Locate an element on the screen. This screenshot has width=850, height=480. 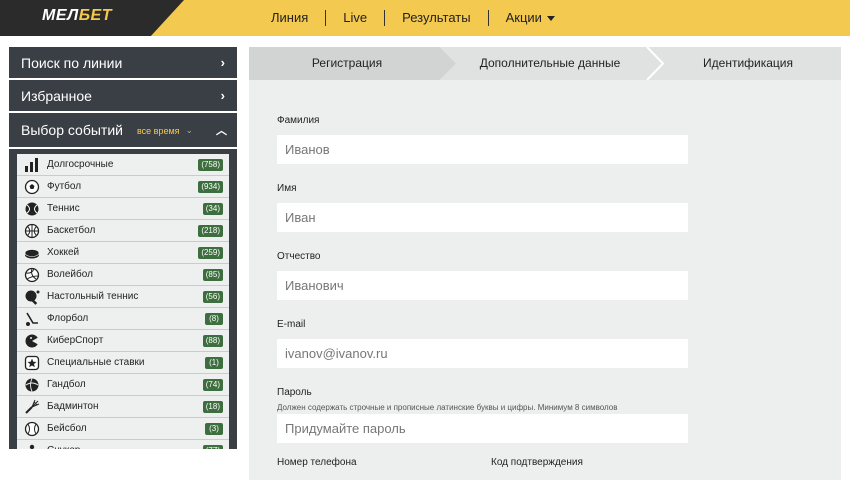
logo-main-text: МЕЛ is located at coordinates (60, 15).